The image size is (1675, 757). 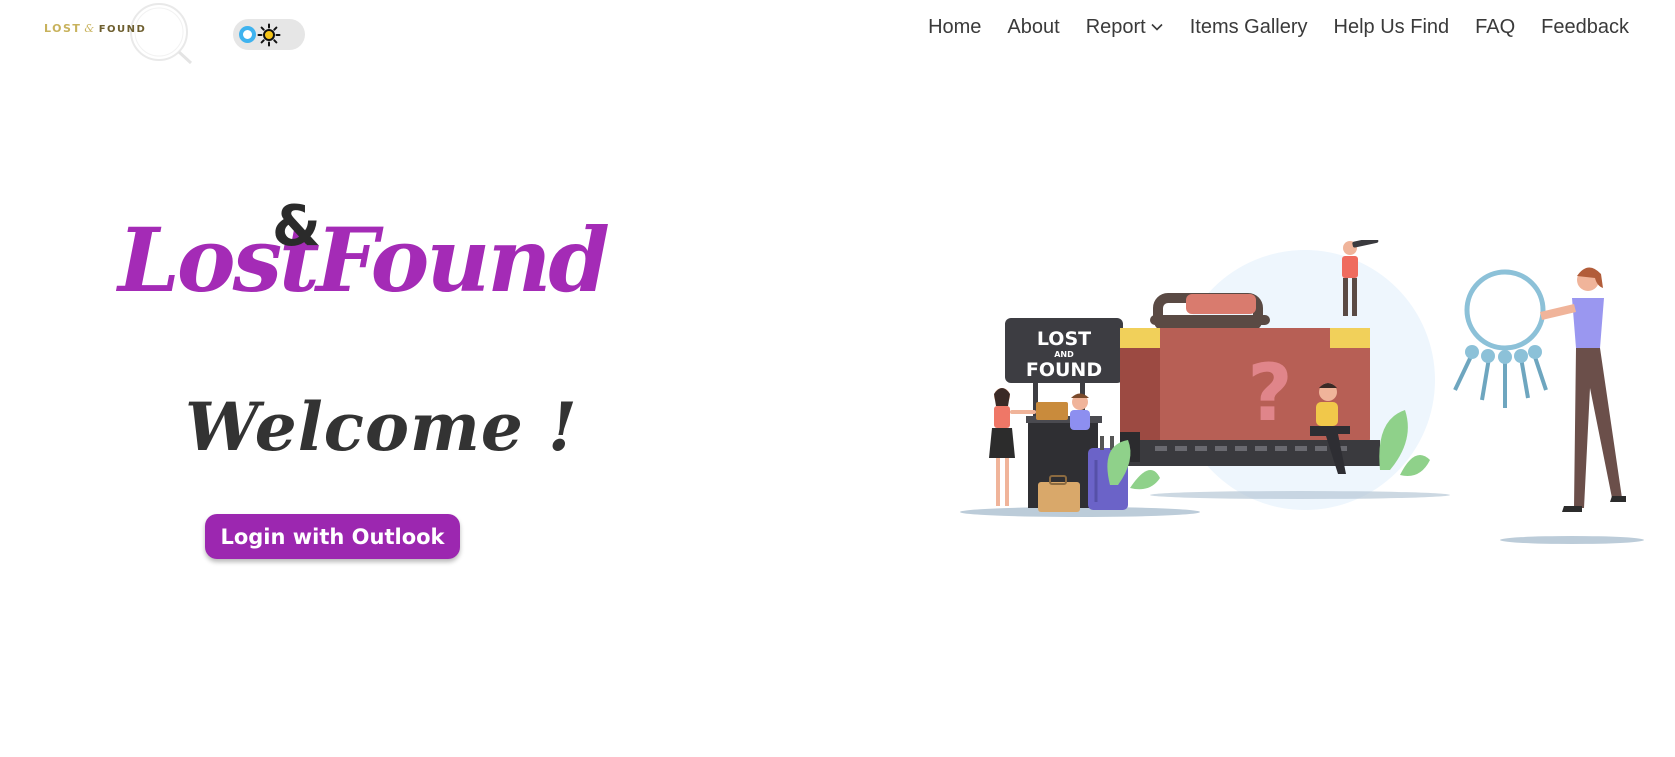 I want to click on theme-toggle, so click(x=269, y=34).